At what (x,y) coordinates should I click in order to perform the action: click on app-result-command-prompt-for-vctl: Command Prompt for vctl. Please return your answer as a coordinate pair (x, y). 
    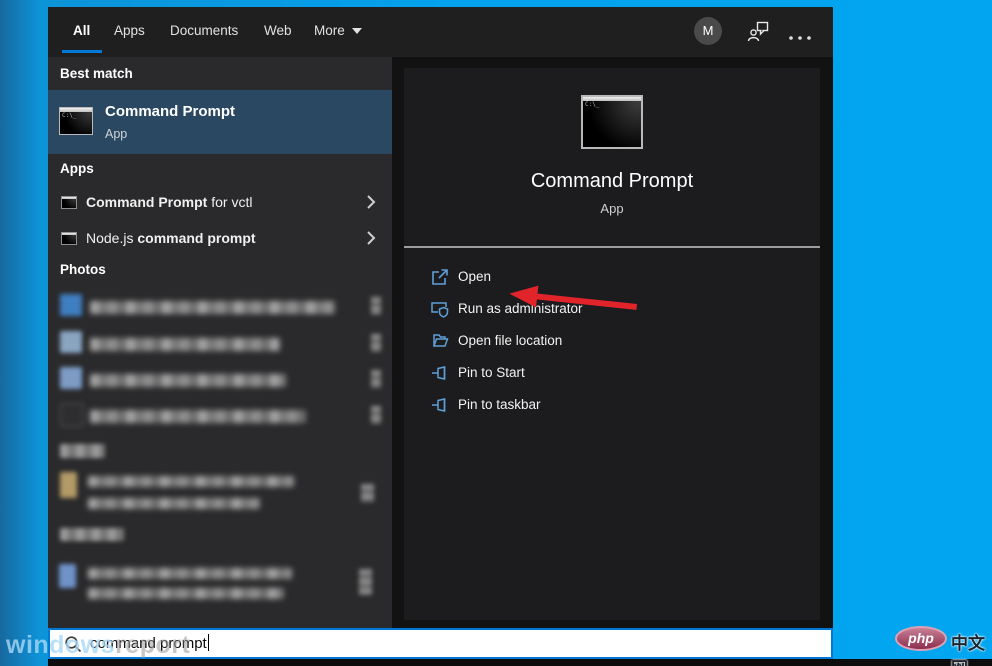
    Looking at the image, I should click on (220, 202).